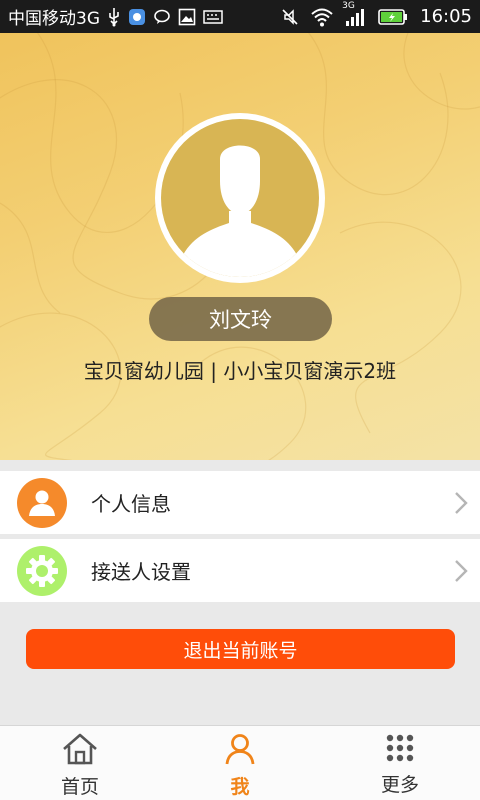  I want to click on menu-item-label: 个人信息, so click(131, 504).